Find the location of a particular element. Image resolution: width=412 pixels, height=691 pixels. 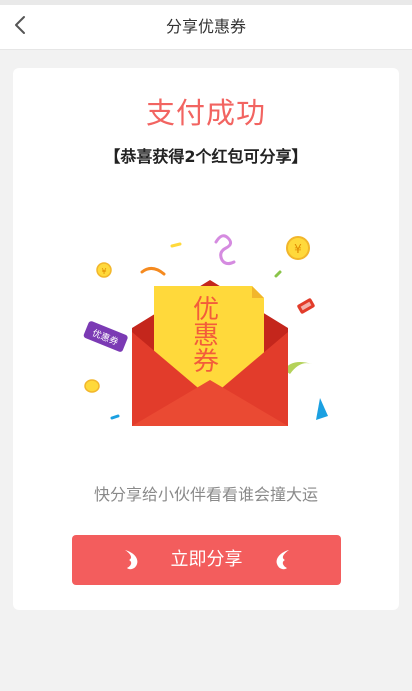

page-title: 分享优惠券 is located at coordinates (205, 26).